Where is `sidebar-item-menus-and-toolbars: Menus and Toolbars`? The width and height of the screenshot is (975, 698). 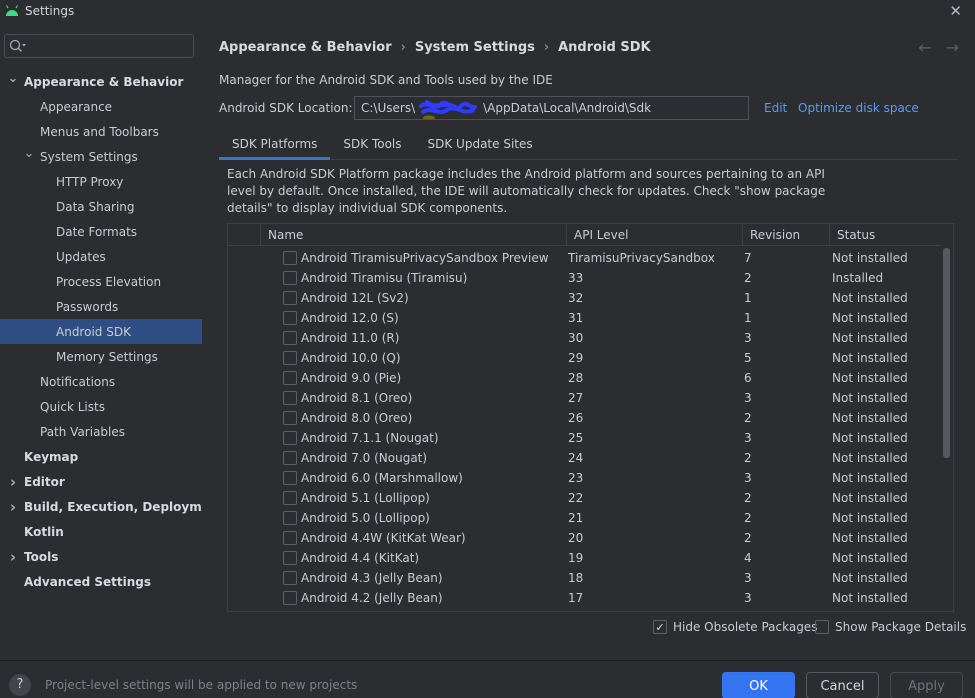
sidebar-item-menus-and-toolbars: Menus and Toolbars is located at coordinates (101, 131).